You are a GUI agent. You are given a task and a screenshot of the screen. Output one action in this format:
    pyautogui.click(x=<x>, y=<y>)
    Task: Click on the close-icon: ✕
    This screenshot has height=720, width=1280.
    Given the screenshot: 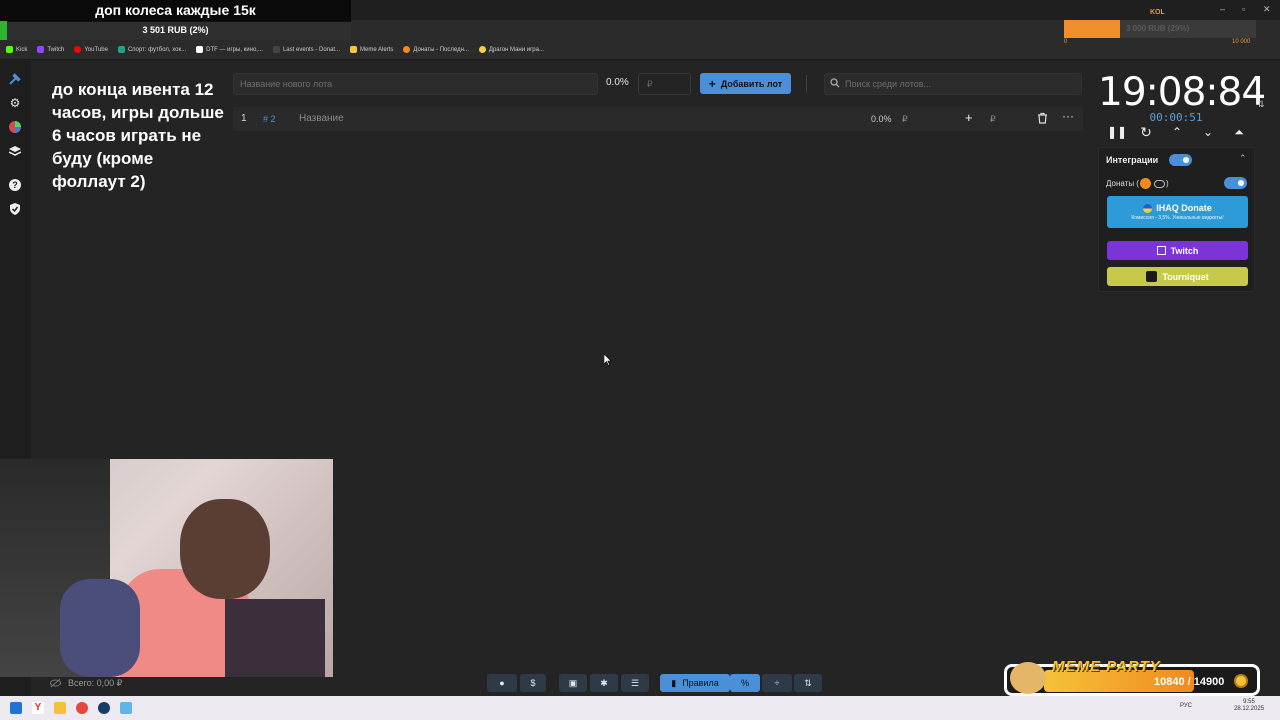 What is the action you would take?
    pyautogui.click(x=1267, y=9)
    